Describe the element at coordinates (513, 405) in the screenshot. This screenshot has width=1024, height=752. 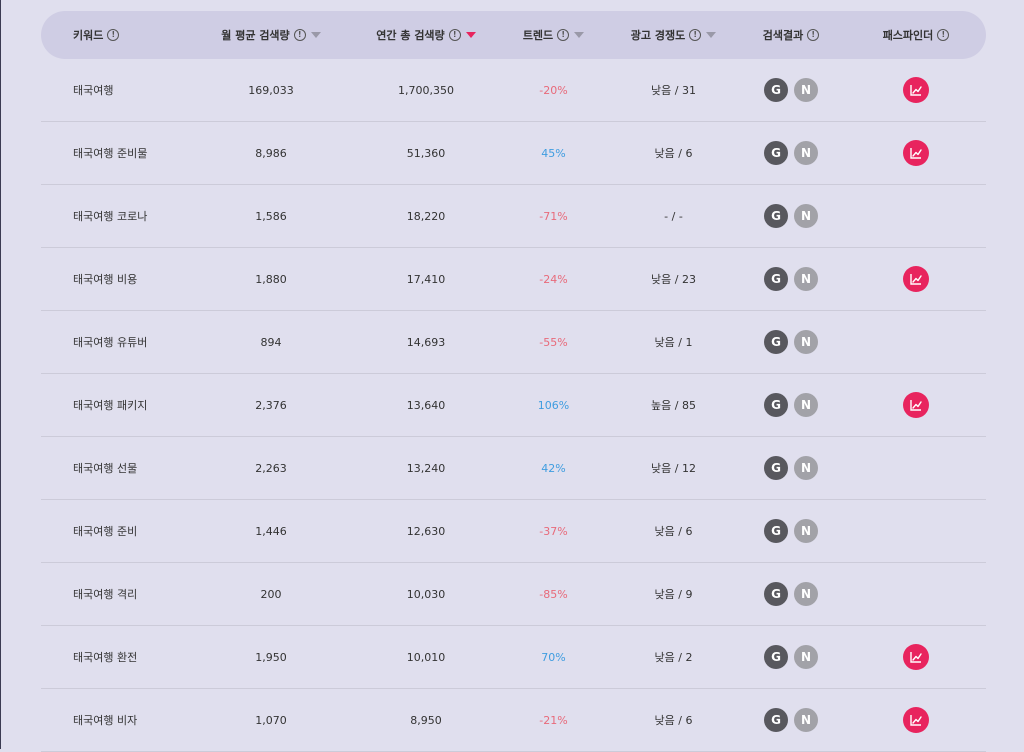
I see `table-row: 태국여행 패키지 2,376 13,640 106% 높음 / 85 G N` at that location.